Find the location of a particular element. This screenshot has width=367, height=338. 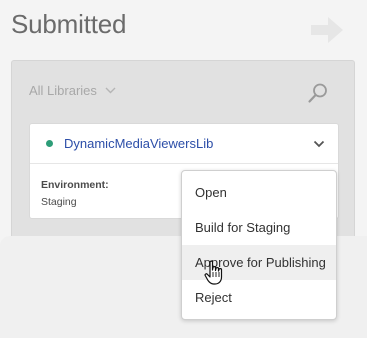

environment-label: Environment: is located at coordinates (75, 185).